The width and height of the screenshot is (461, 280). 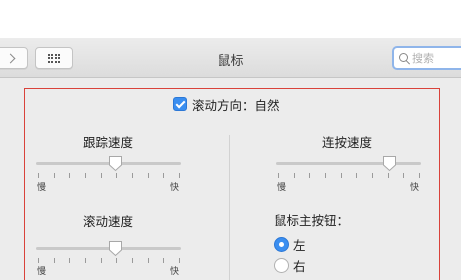 What do you see at coordinates (42, 188) in the screenshot?
I see `tracking-speed-min-label: 慢` at bounding box center [42, 188].